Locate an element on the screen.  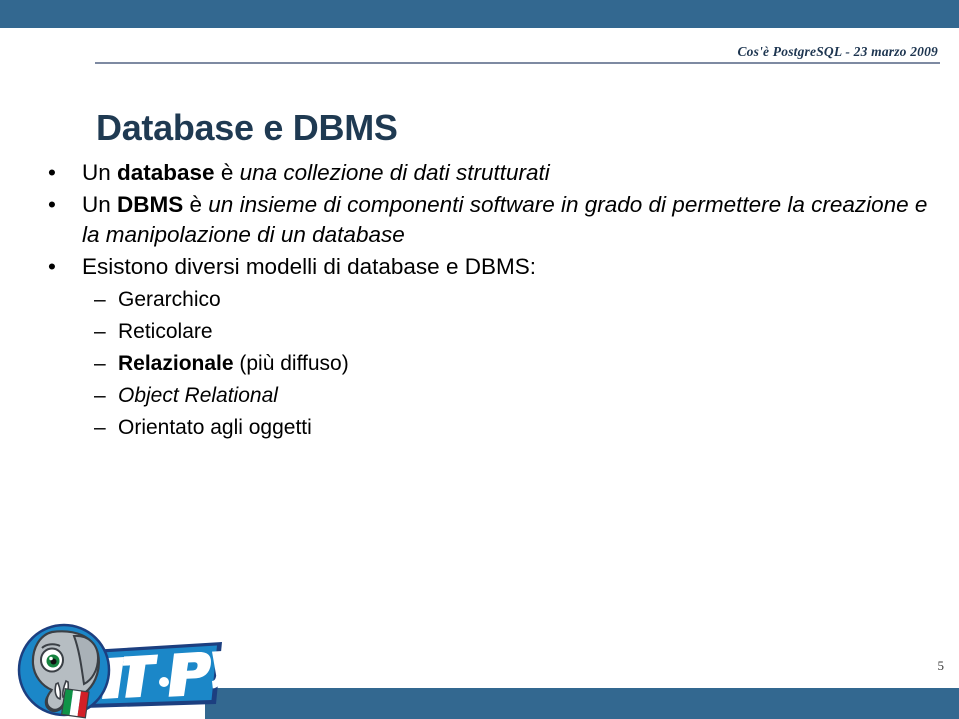
text-run: DBMS is located at coordinates (150, 204).